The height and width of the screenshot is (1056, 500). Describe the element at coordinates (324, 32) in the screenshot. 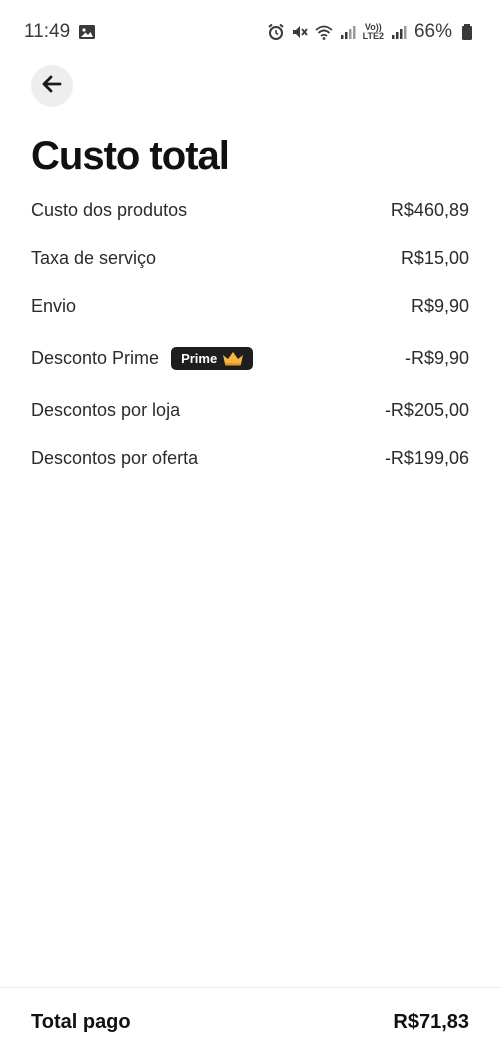

I see `wifi-icon` at that location.